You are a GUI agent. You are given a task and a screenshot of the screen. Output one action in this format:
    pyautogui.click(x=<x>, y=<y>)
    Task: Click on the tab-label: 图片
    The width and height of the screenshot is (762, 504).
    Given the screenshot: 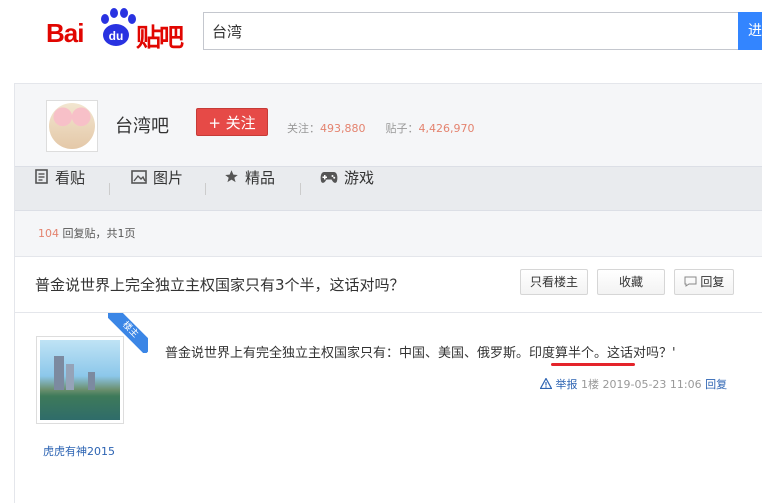 What is the action you would take?
    pyautogui.click(x=168, y=178)
    